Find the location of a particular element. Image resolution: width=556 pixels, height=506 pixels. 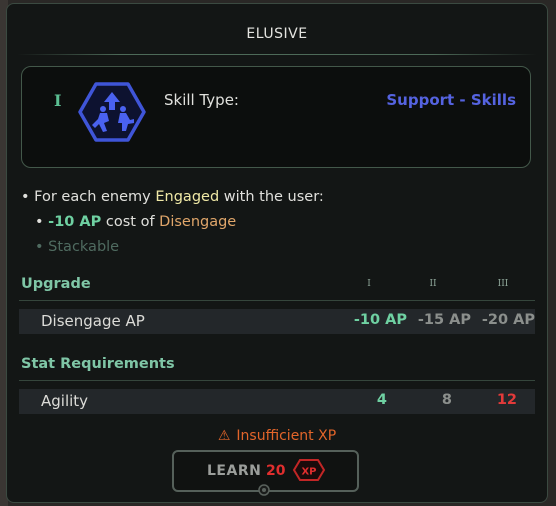

desc-suffix: with the user: is located at coordinates (273, 197).